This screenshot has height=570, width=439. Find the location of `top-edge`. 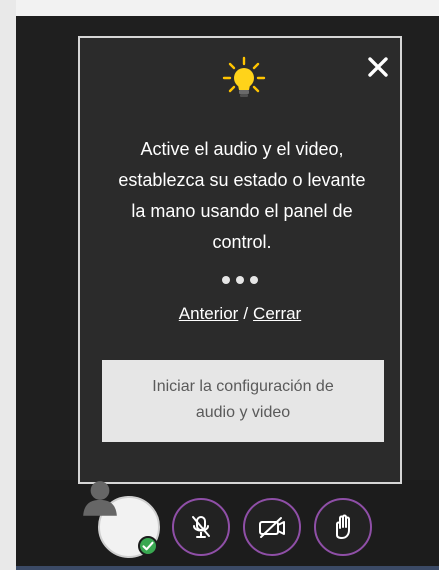

top-edge is located at coordinates (227, 8).